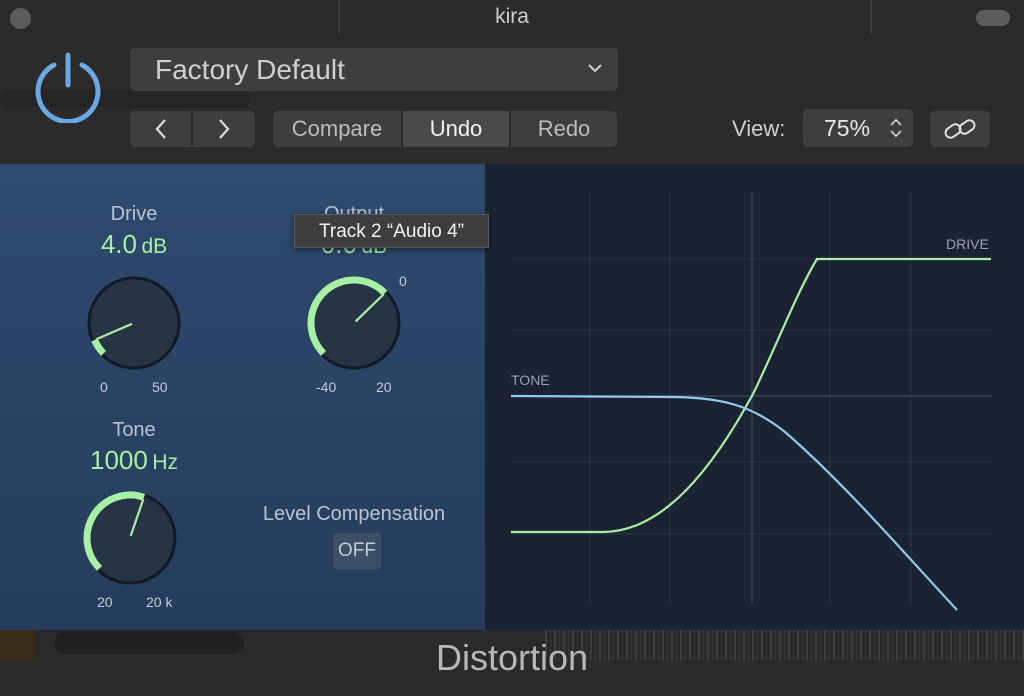 The height and width of the screenshot is (696, 1024). What do you see at coordinates (357, 551) in the screenshot?
I see `level-compensation-toggle: OFF` at bounding box center [357, 551].